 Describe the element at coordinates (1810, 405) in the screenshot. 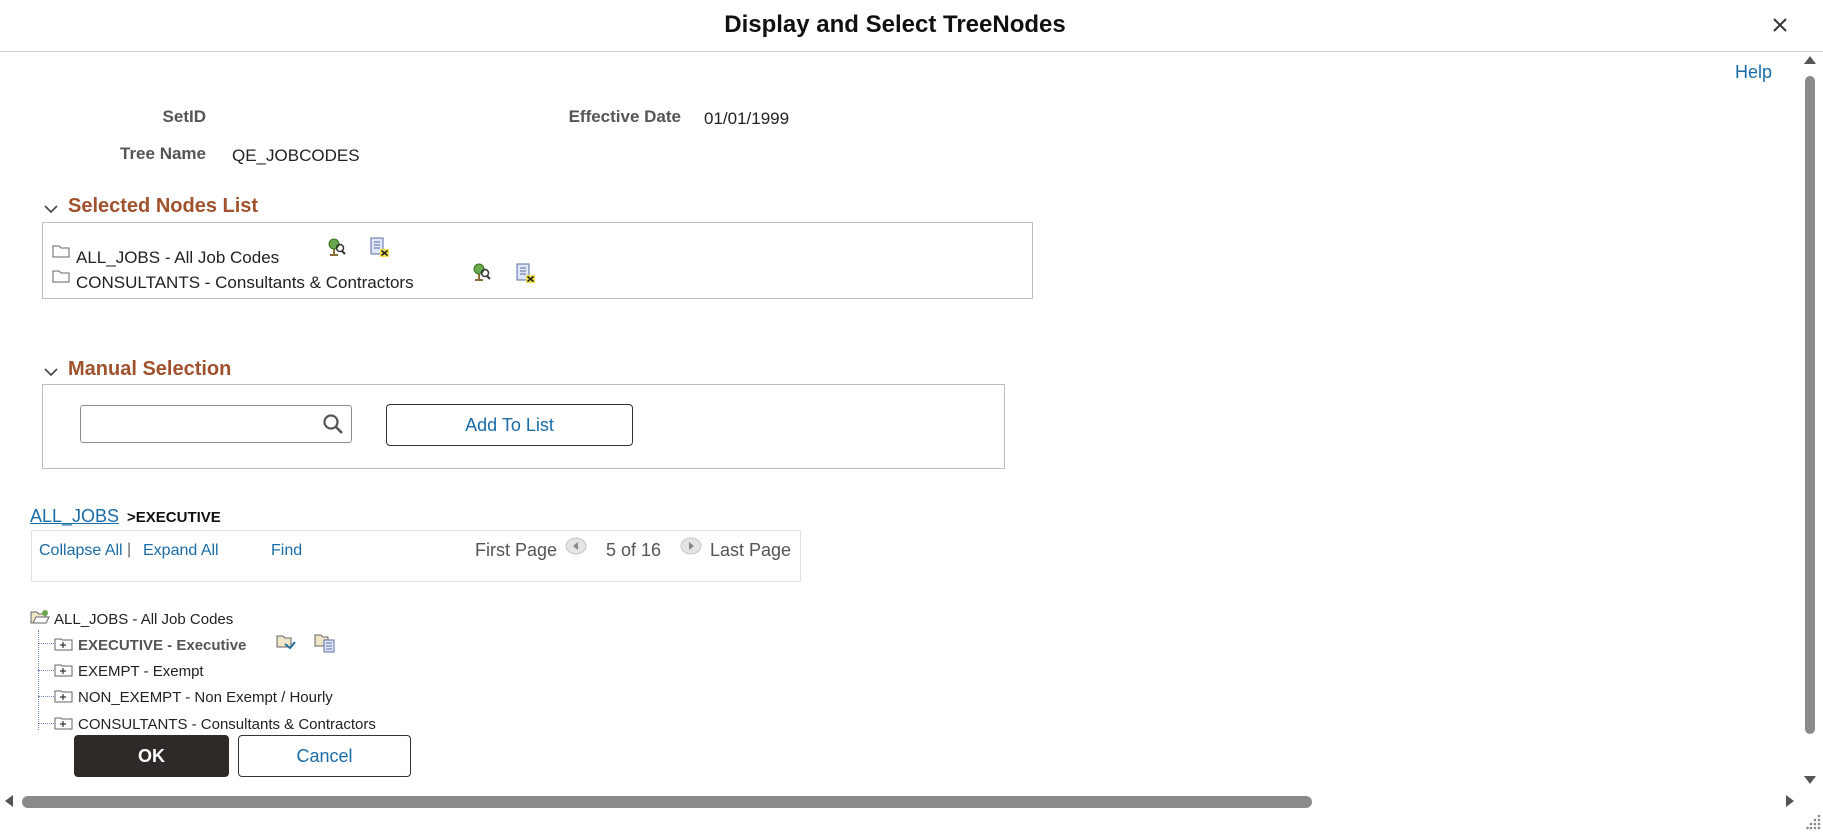

I see `vertical-scroll-thumb` at that location.